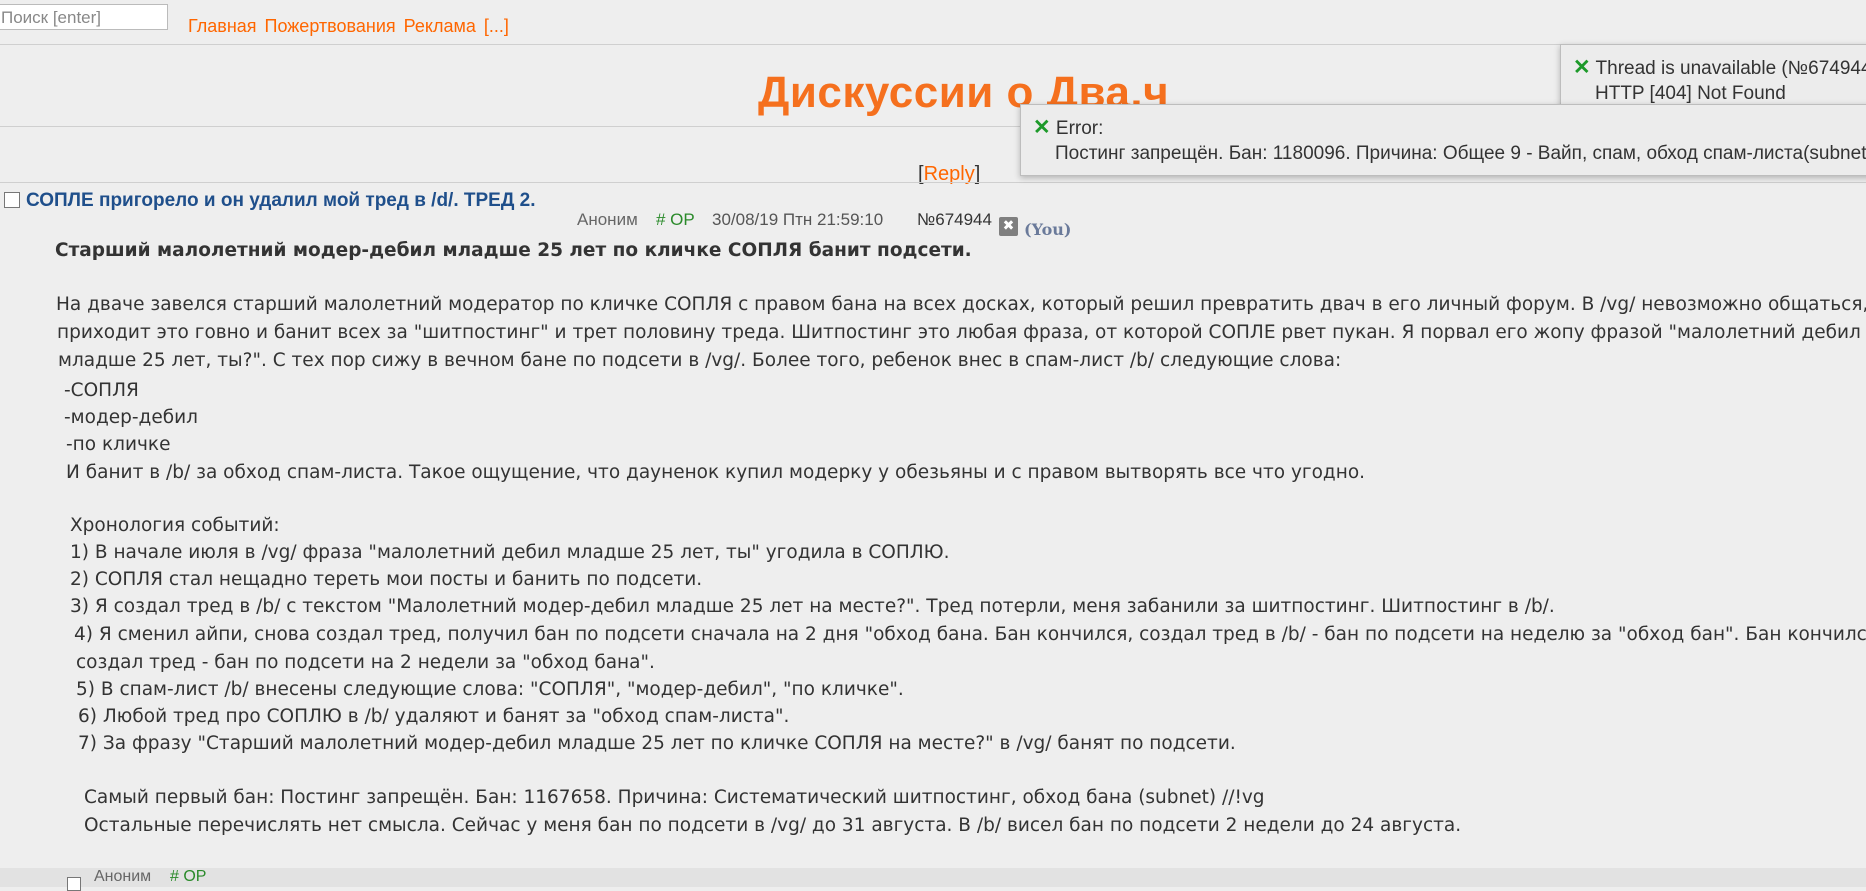 The image size is (1866, 891). Describe the element at coordinates (1008, 226) in the screenshot. I see `delete-icon: ✖` at that location.